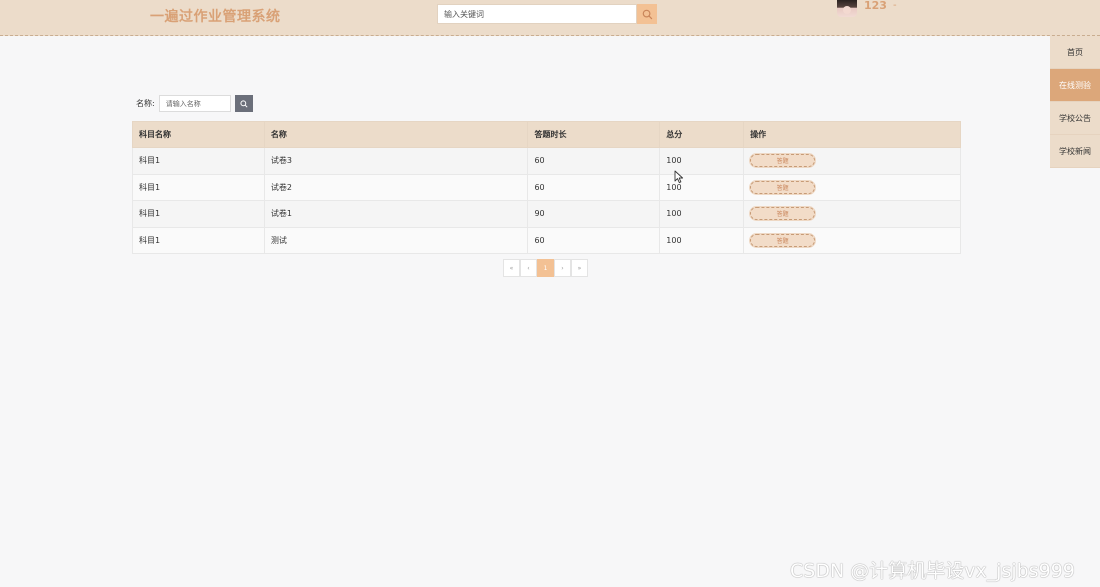 The image size is (1100, 587). I want to click on global-search, so click(547, 14).